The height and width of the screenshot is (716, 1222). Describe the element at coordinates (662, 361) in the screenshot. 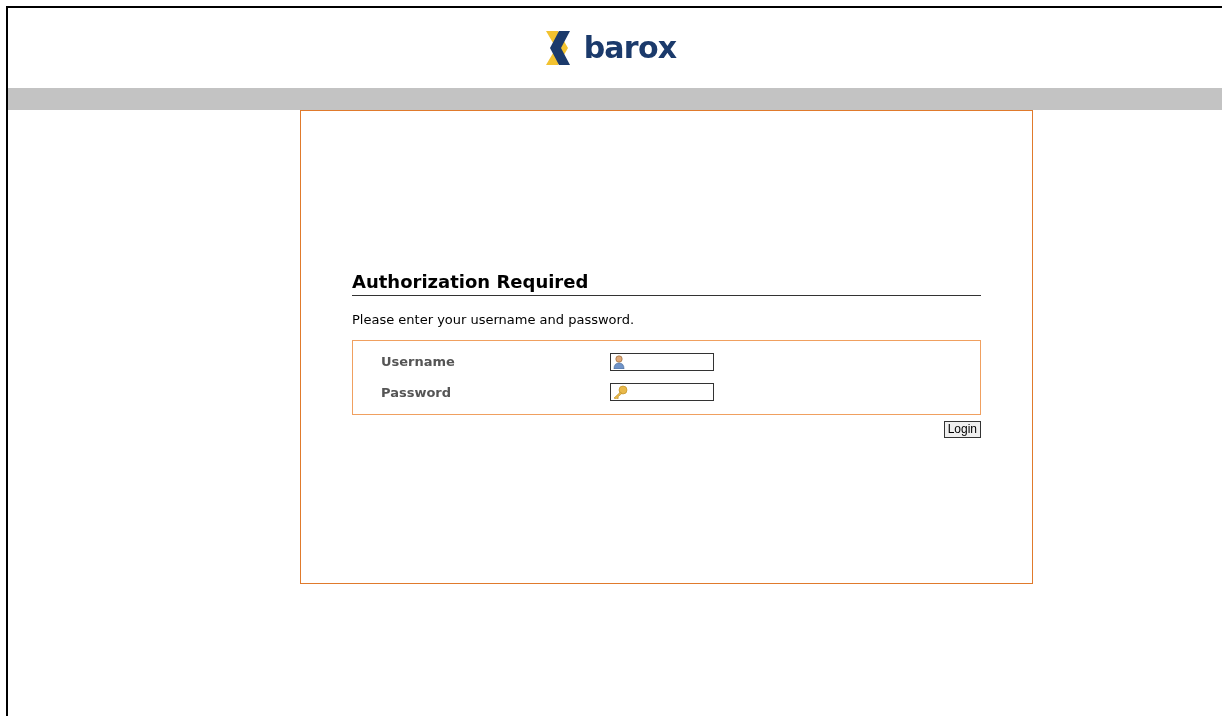

I see `username-field` at that location.